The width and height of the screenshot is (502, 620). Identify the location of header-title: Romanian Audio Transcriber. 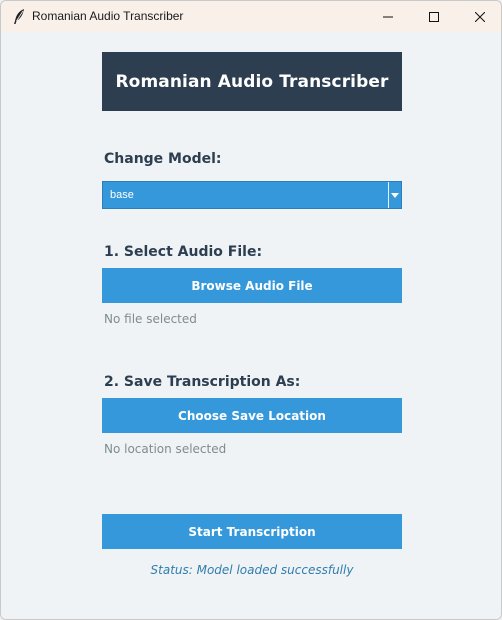
(252, 81).